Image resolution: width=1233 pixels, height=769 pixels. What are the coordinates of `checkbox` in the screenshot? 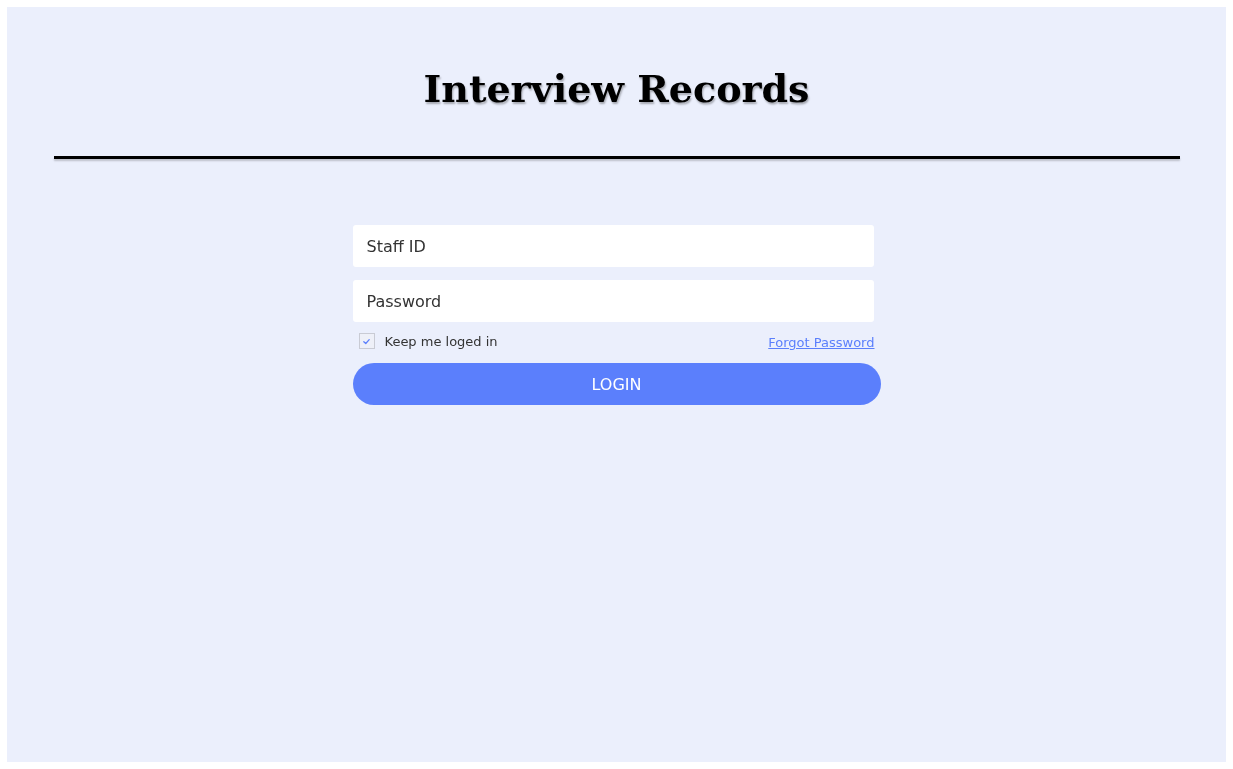 It's located at (366, 341).